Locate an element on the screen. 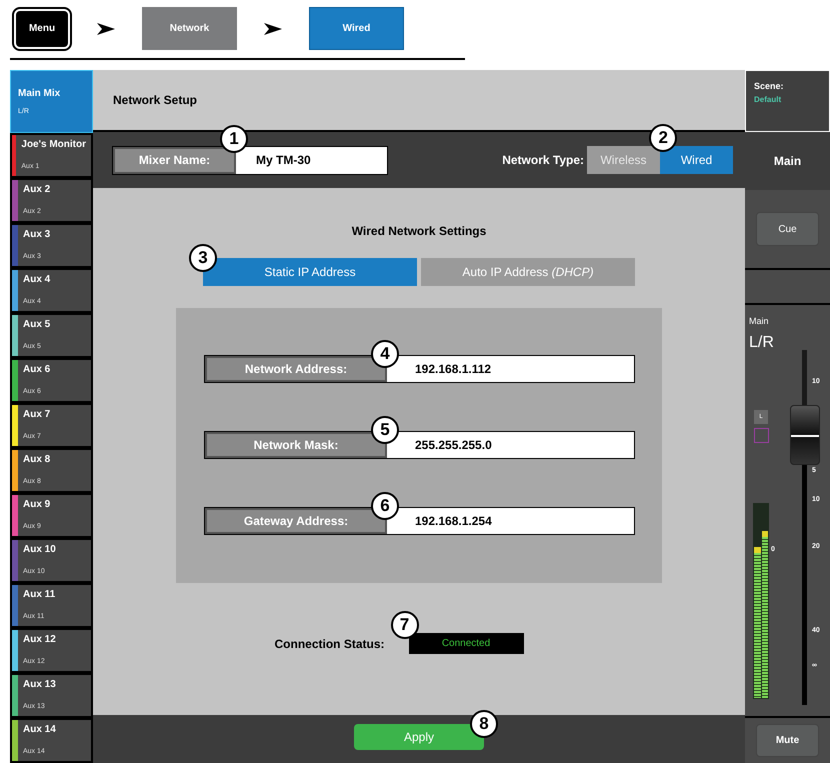 The height and width of the screenshot is (763, 830). mix-name: Aux 3 is located at coordinates (36, 235).